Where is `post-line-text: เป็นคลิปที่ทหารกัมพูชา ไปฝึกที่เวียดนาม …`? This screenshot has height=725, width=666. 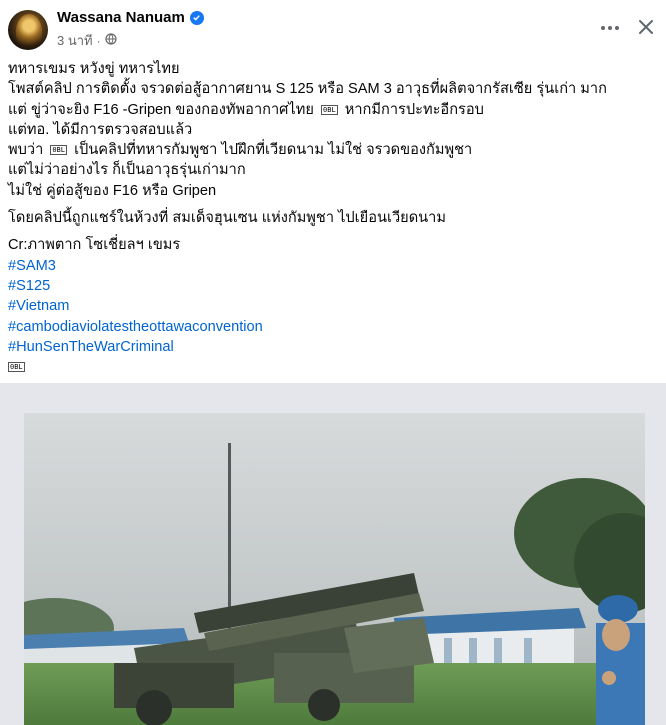
post-line-text: เป็นคลิปที่ทหารกัมพูชา ไปฝึกที่เวียดนาม … is located at coordinates (273, 150).